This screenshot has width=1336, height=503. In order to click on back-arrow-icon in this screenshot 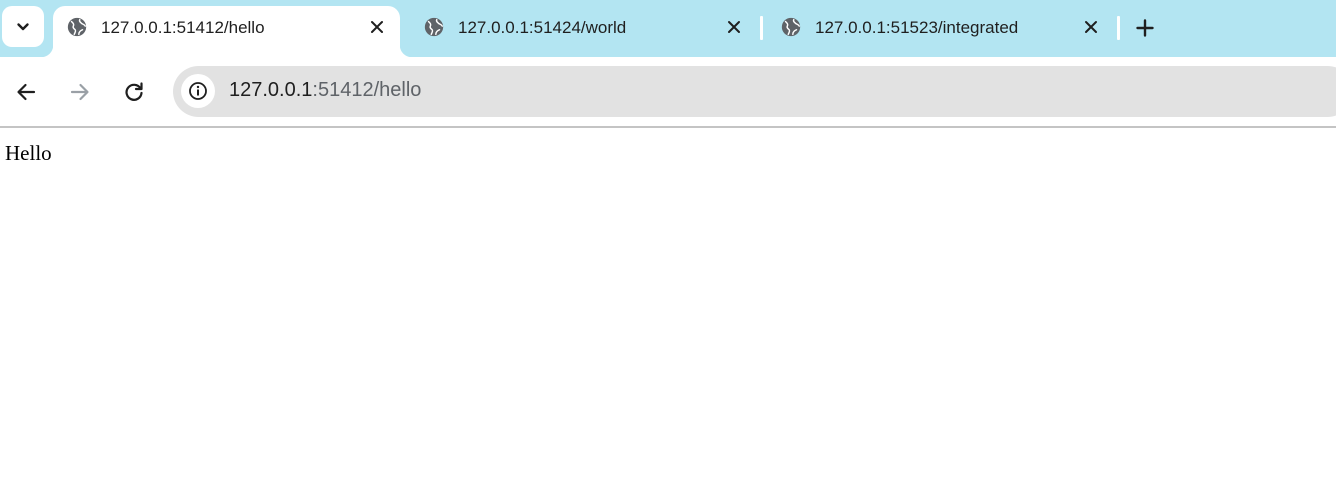, I will do `click(26, 92)`.